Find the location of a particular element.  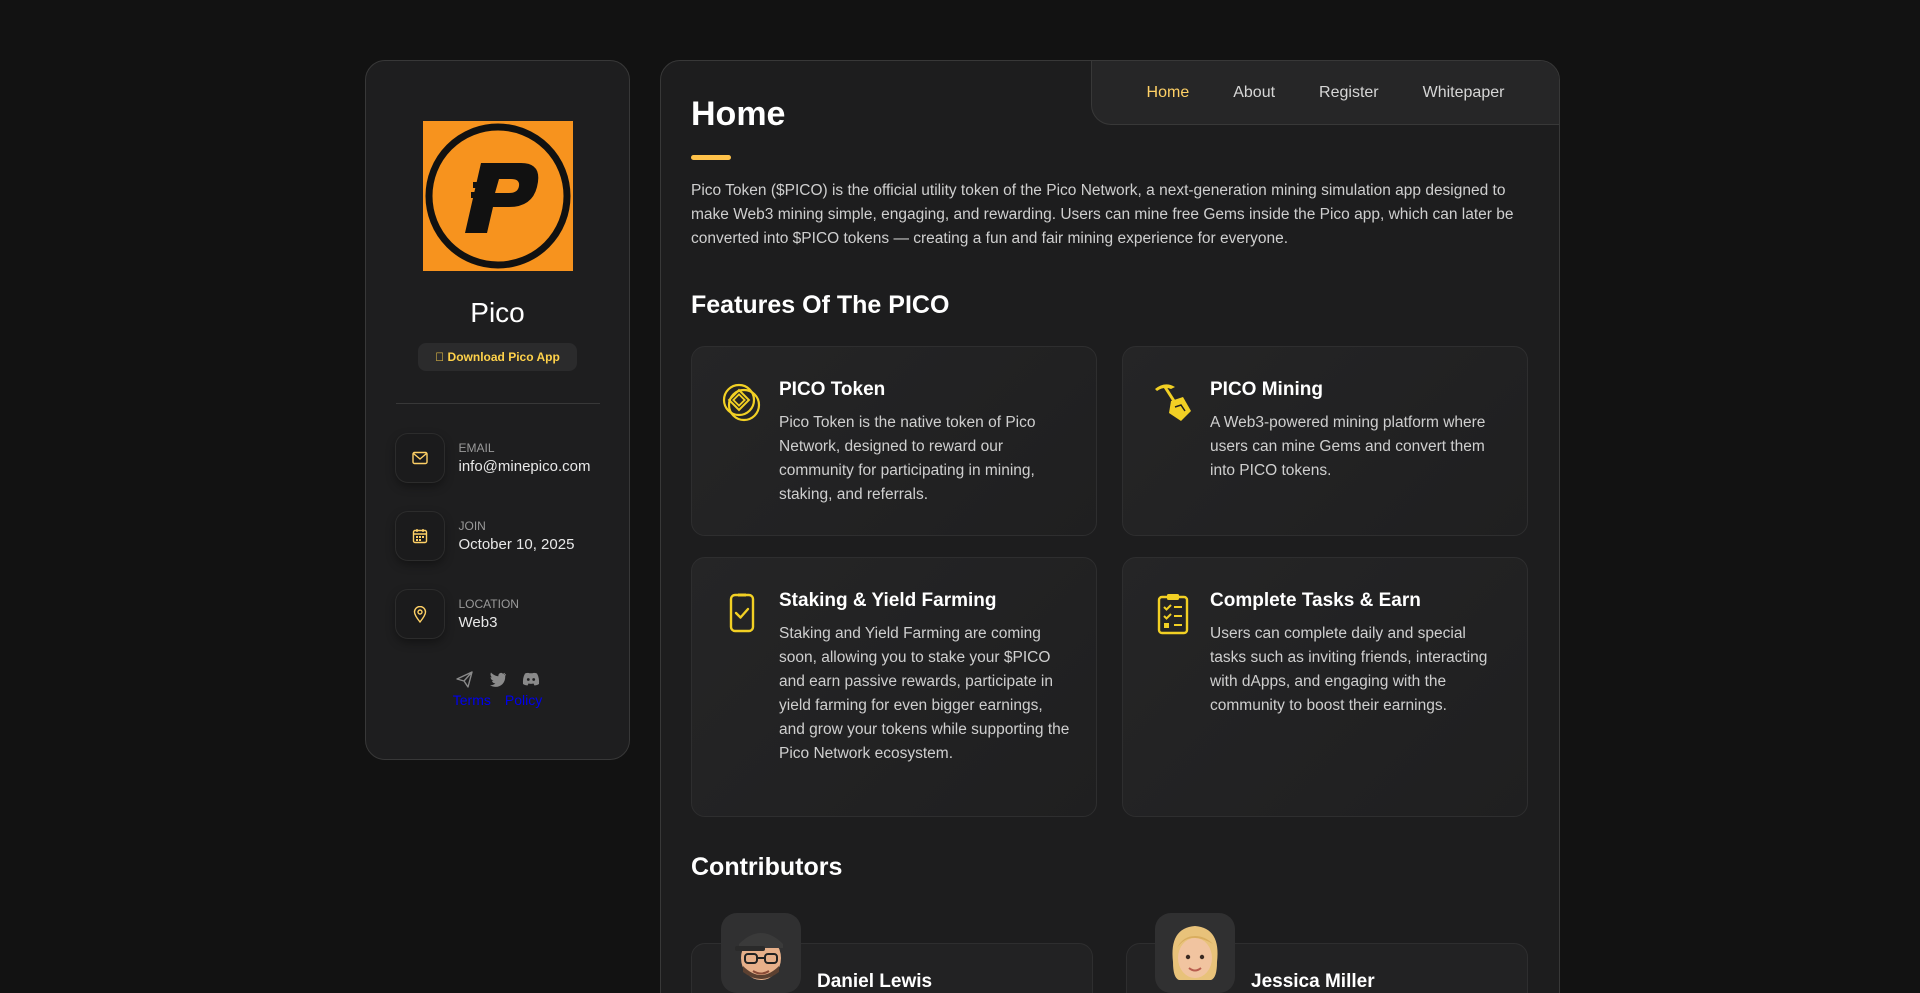

nav-home: Home is located at coordinates (1168, 93).